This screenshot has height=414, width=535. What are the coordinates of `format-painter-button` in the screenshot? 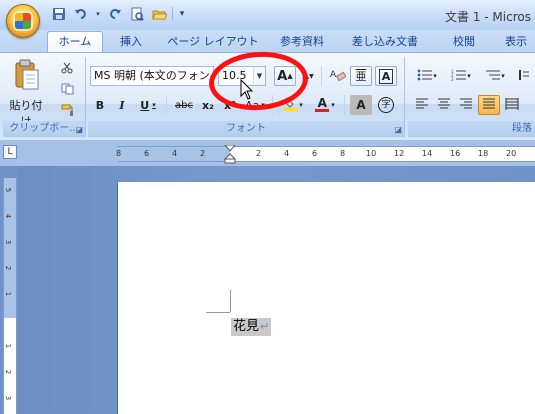 It's located at (67, 111).